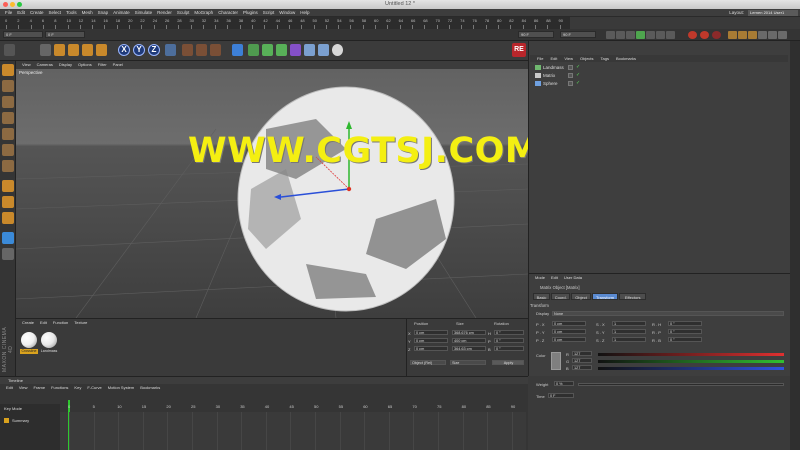 Image resolution: width=800 pixels, height=450 pixels. Describe the element at coordinates (605, 58) in the screenshot. I see `object-menu-tags: Tags` at that location.